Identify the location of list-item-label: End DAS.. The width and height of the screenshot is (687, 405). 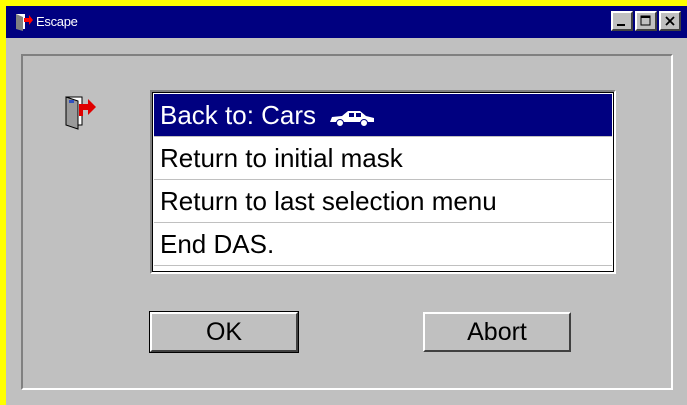
(217, 244).